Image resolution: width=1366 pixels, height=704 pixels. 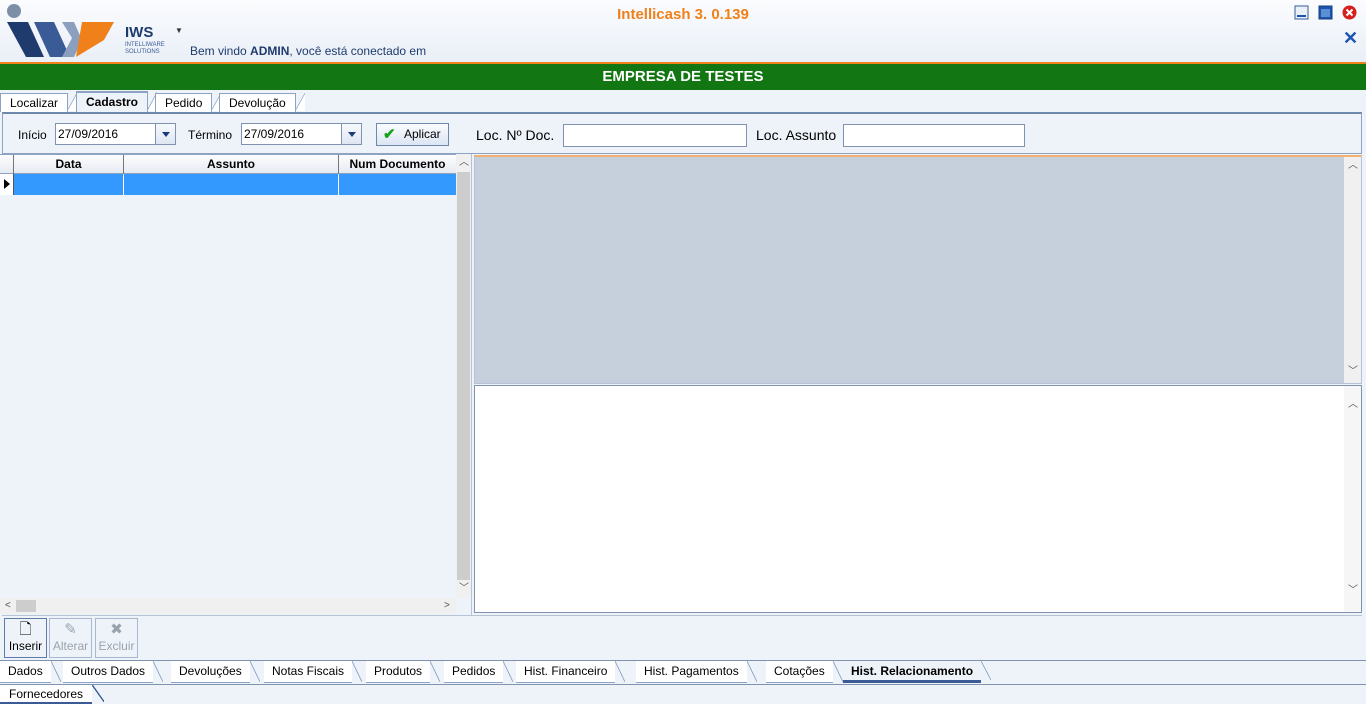 I want to click on scroll-right-icon: >, so click(x=447, y=606).